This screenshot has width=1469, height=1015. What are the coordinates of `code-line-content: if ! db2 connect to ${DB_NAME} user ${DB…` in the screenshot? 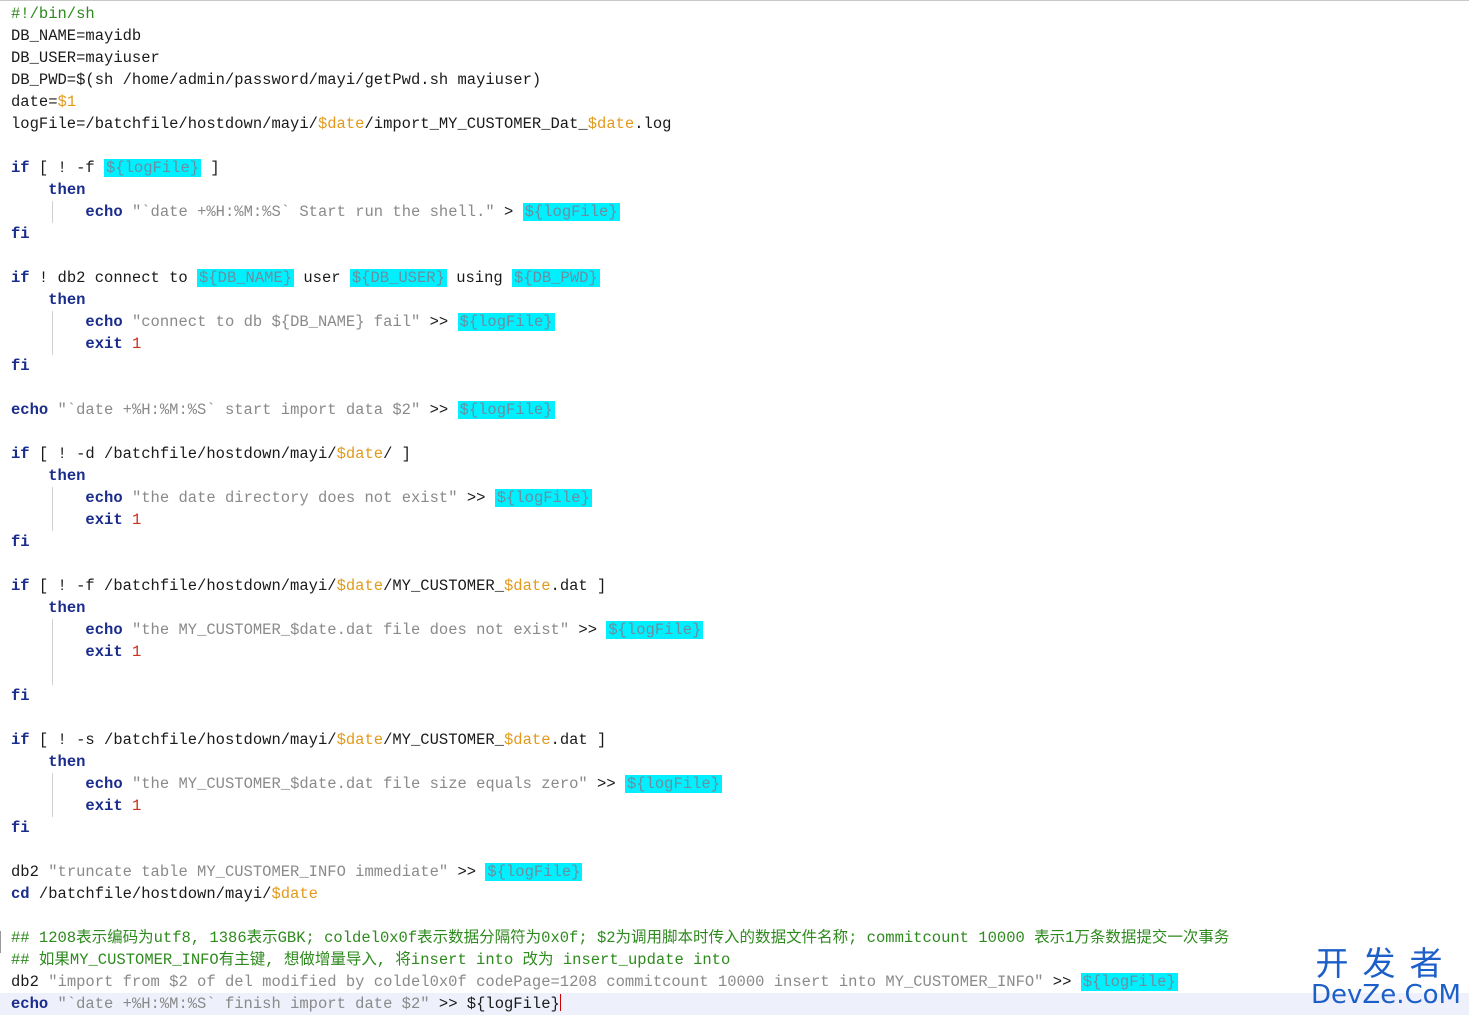 It's located at (305, 278).